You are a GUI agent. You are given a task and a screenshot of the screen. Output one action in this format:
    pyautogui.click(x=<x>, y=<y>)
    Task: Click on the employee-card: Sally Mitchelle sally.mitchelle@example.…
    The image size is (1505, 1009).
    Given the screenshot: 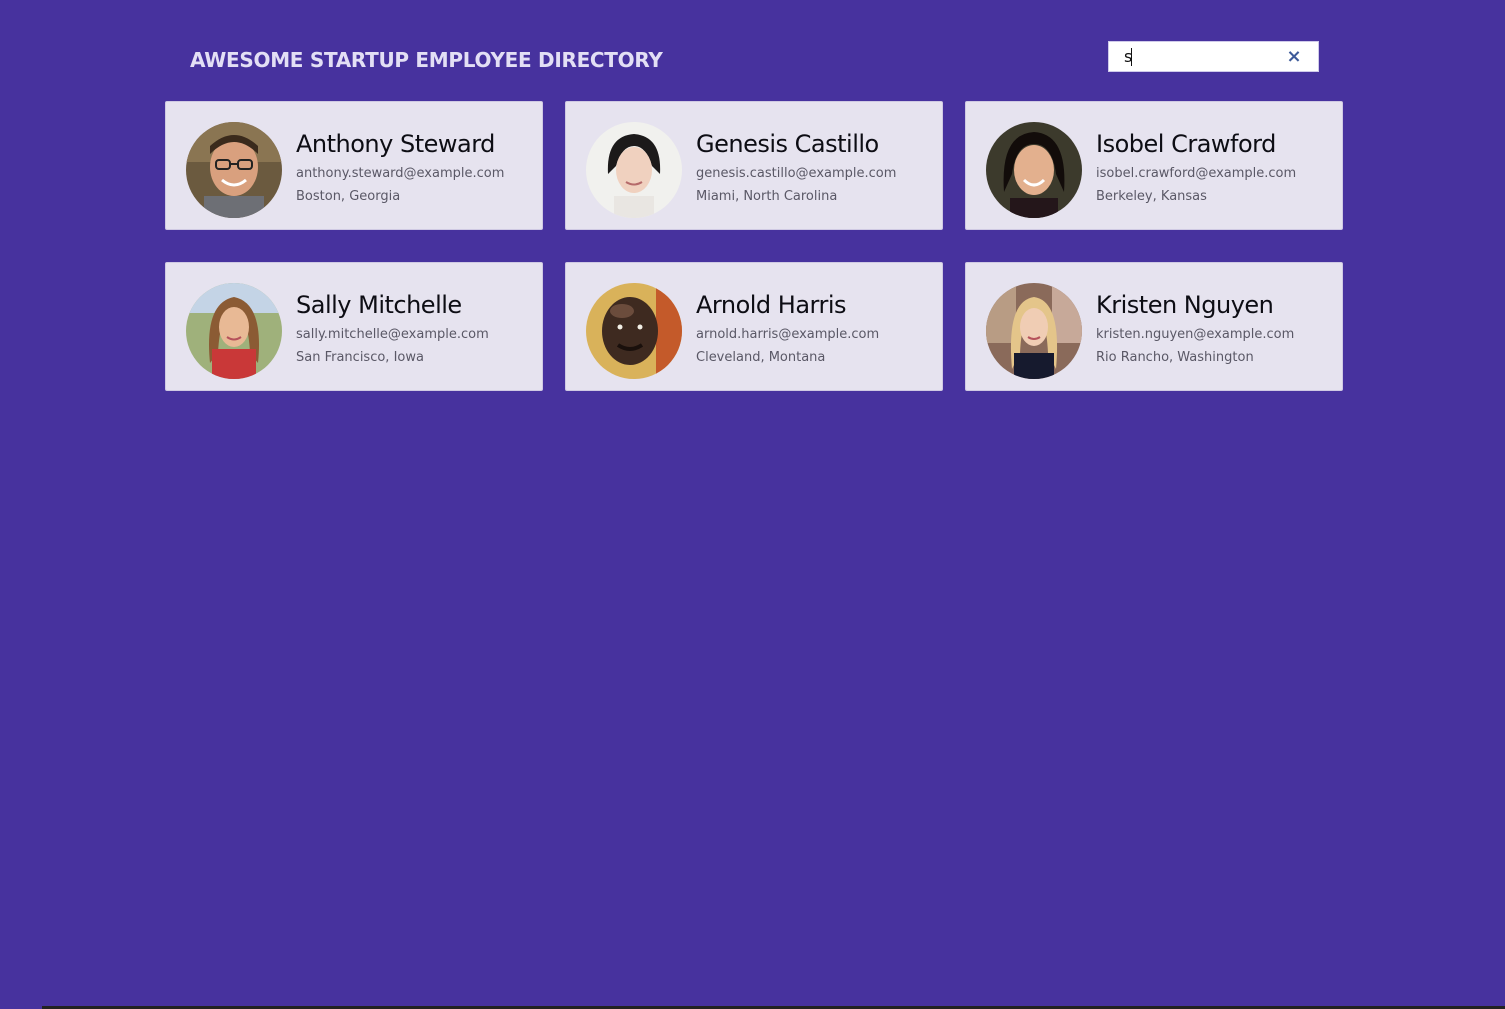 What is the action you would take?
    pyautogui.click(x=354, y=326)
    